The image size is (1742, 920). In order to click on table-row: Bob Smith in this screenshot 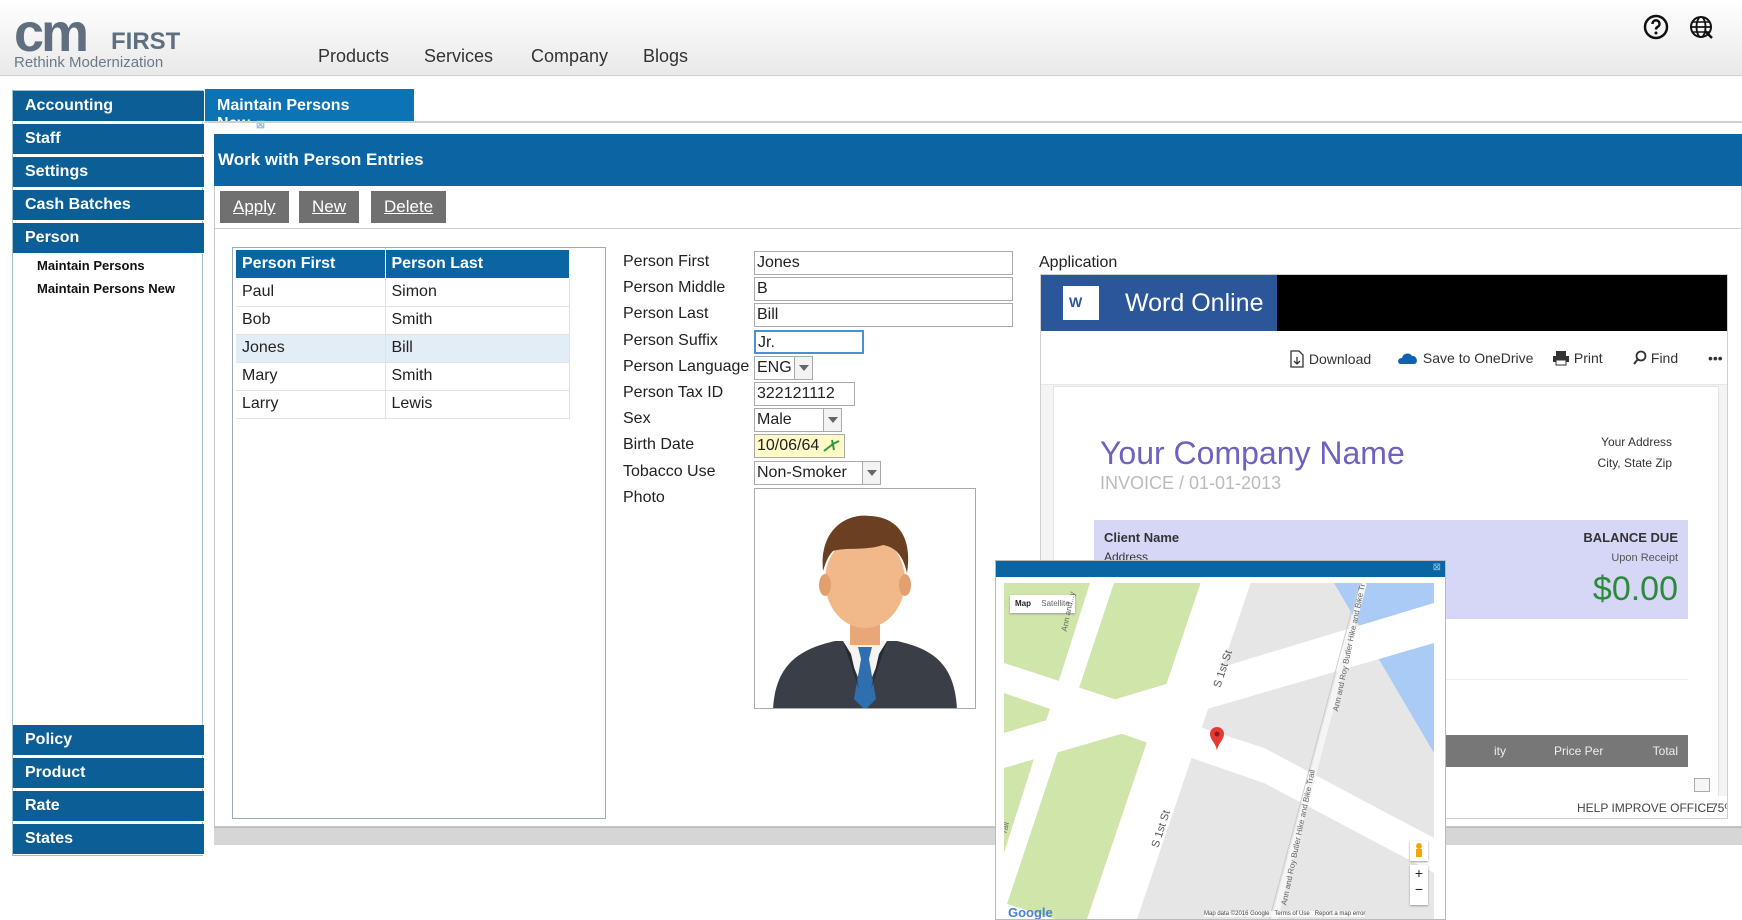, I will do `click(403, 320)`.